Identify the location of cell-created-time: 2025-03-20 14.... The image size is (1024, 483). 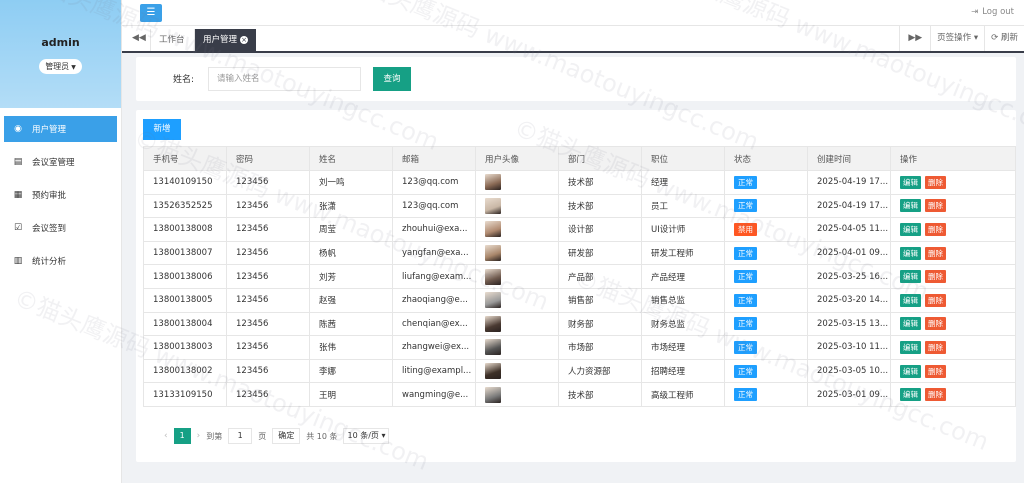
(849, 300).